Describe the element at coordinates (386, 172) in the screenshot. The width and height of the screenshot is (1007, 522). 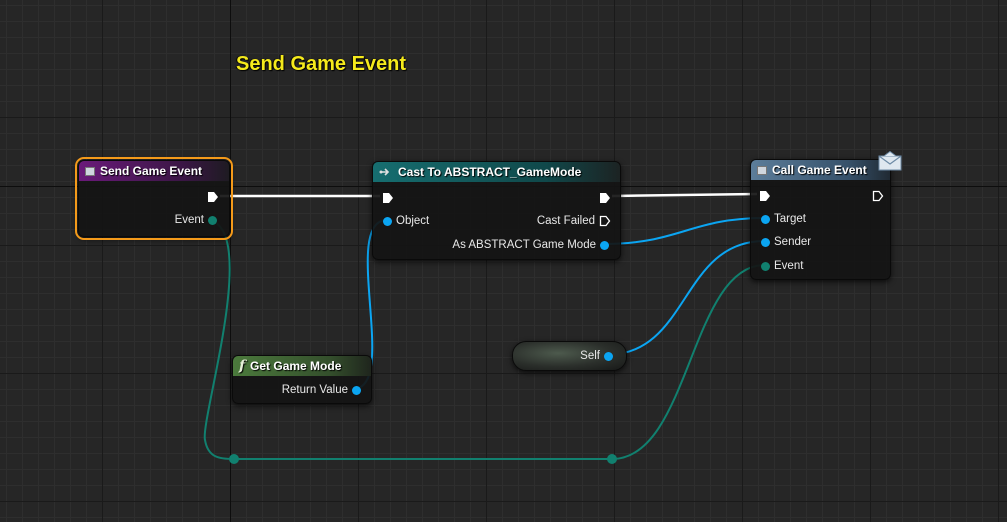
I see `cast-arrow-icon` at that location.